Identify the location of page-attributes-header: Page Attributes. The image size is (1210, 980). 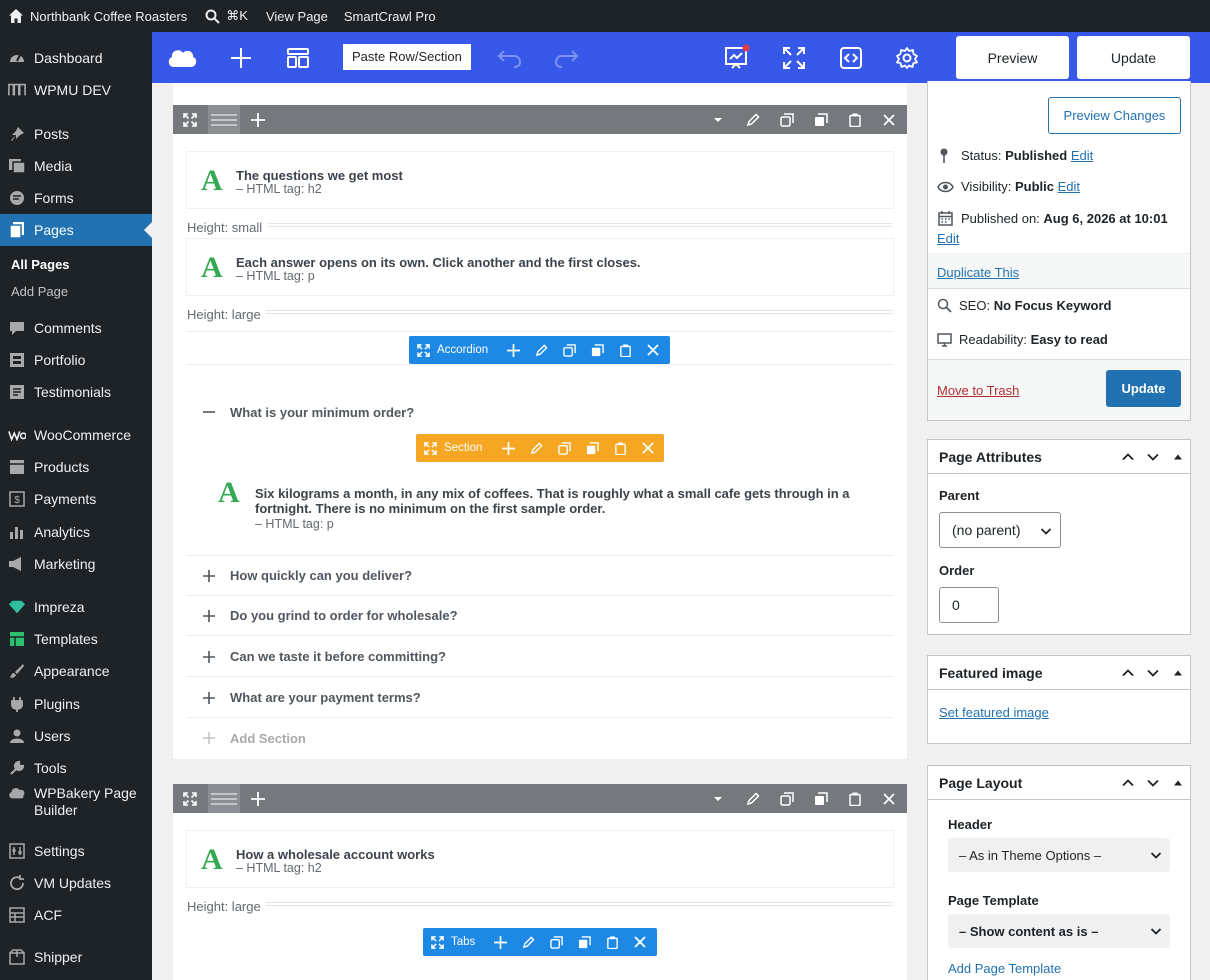
(1059, 457).